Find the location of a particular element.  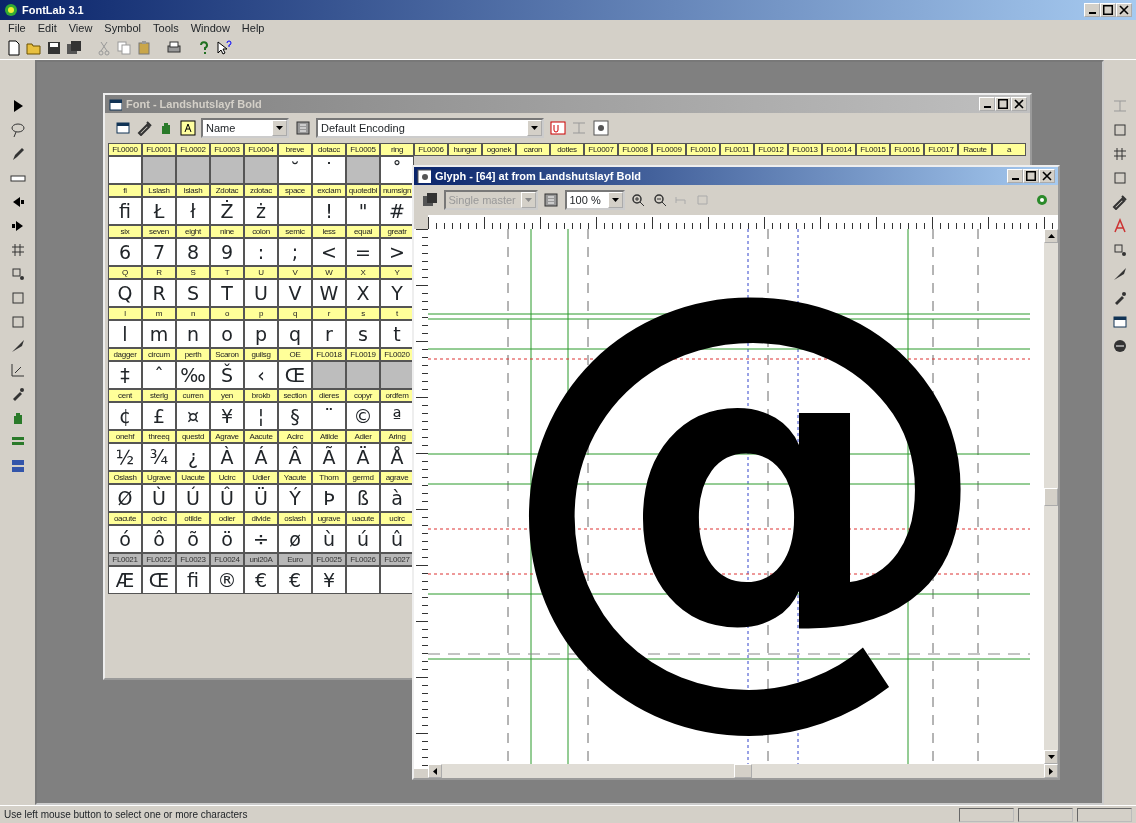

glyph-cell: q is located at coordinates (295, 334).